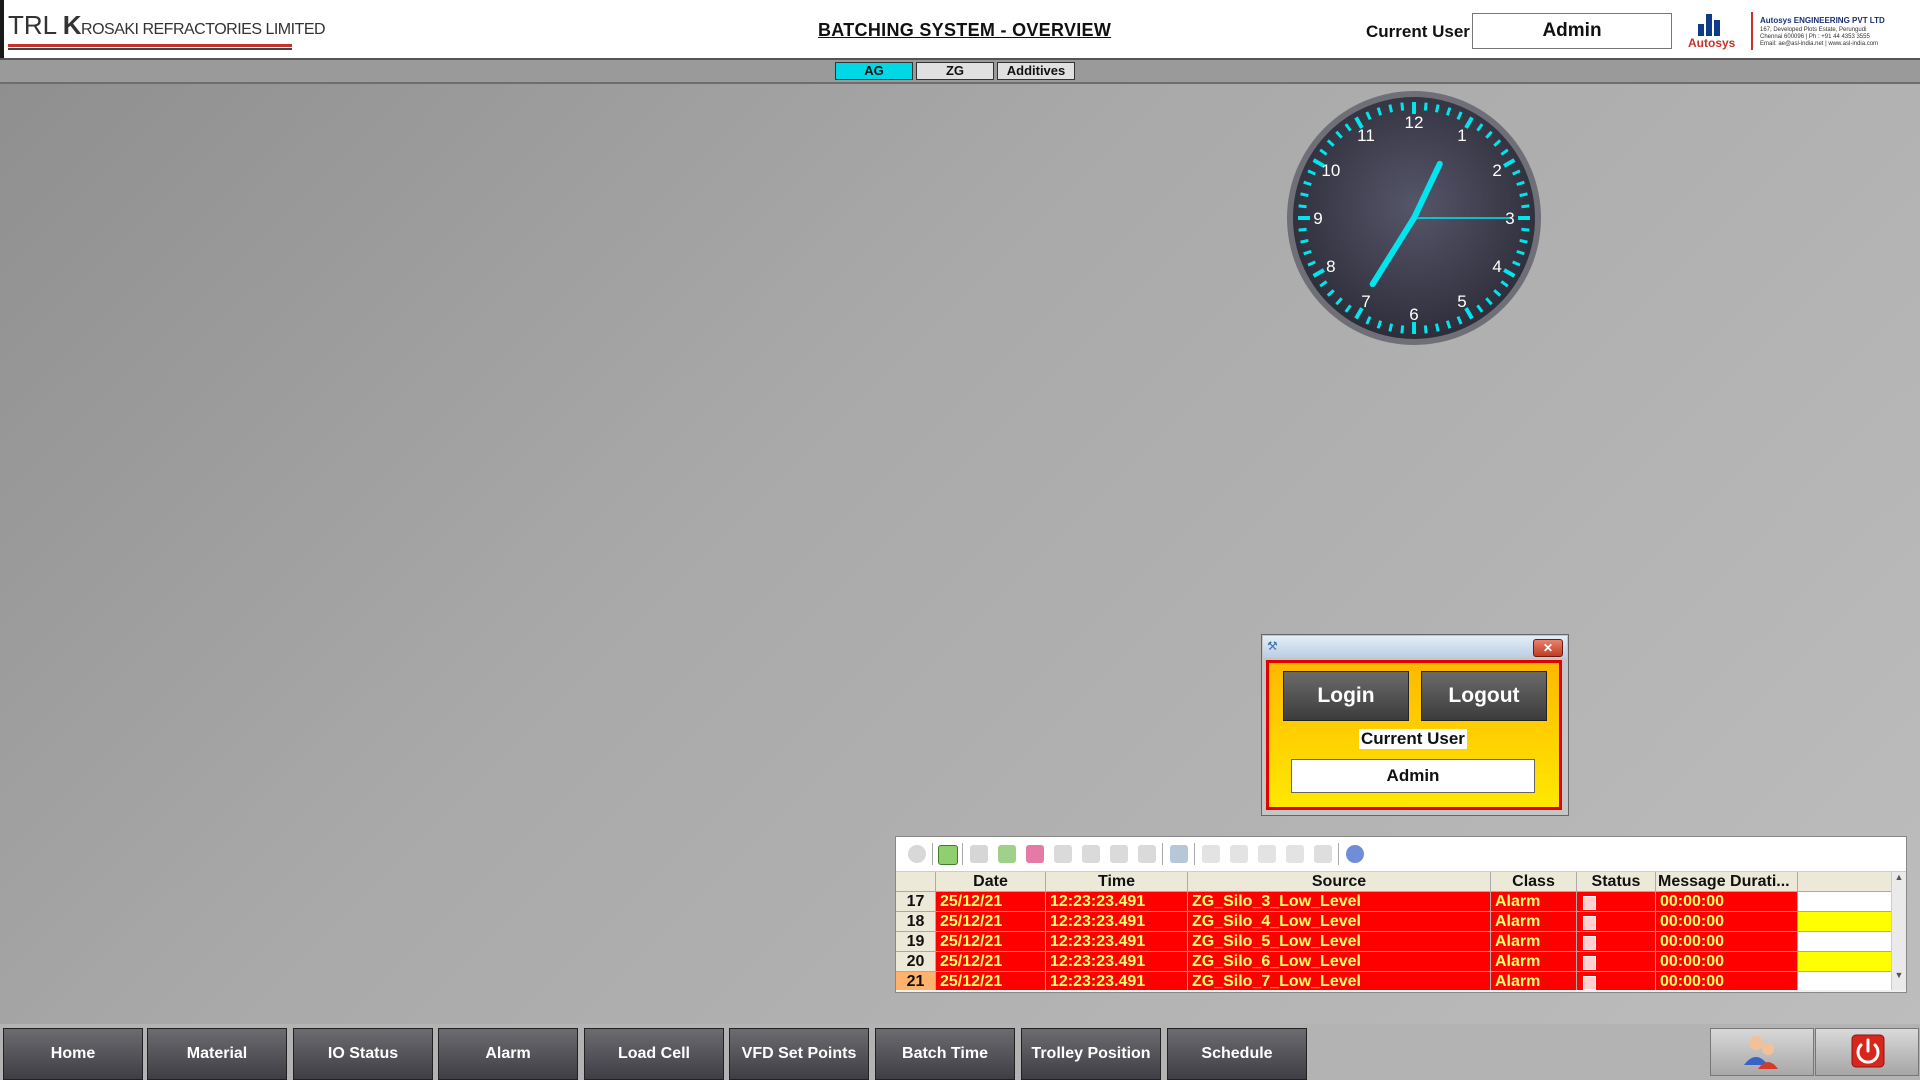  I want to click on current-user-label: Current User, so click(1418, 31).